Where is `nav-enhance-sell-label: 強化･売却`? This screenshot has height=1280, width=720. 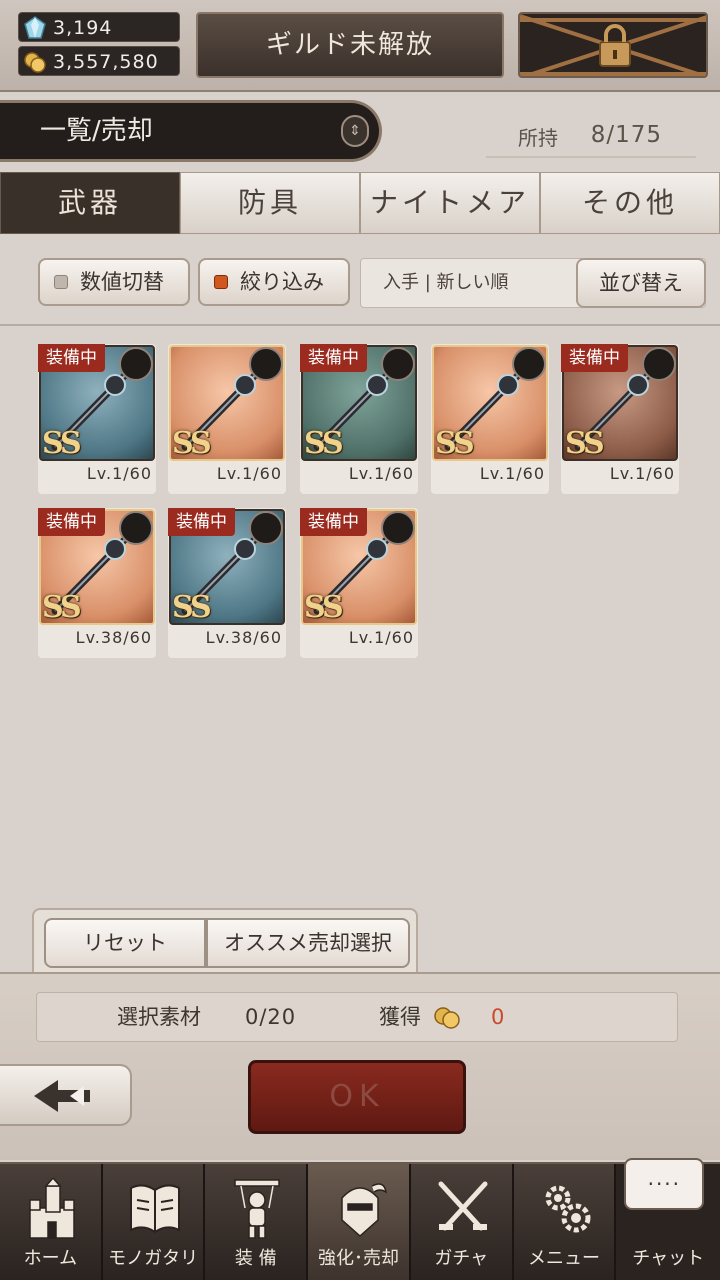
nav-enhance-sell-label: 強化･売却 is located at coordinates (359, 1258).